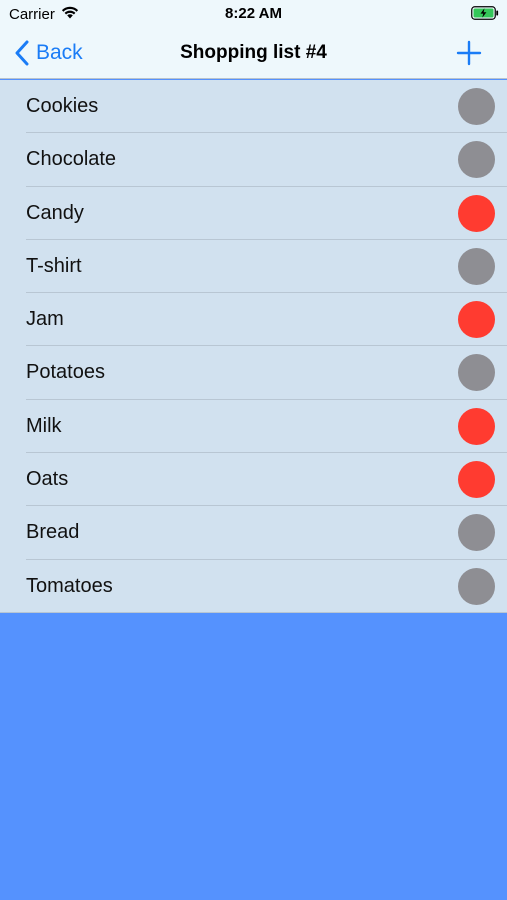 The image size is (507, 900). Describe the element at coordinates (65, 372) in the screenshot. I see `item-label: Potatoes` at that location.